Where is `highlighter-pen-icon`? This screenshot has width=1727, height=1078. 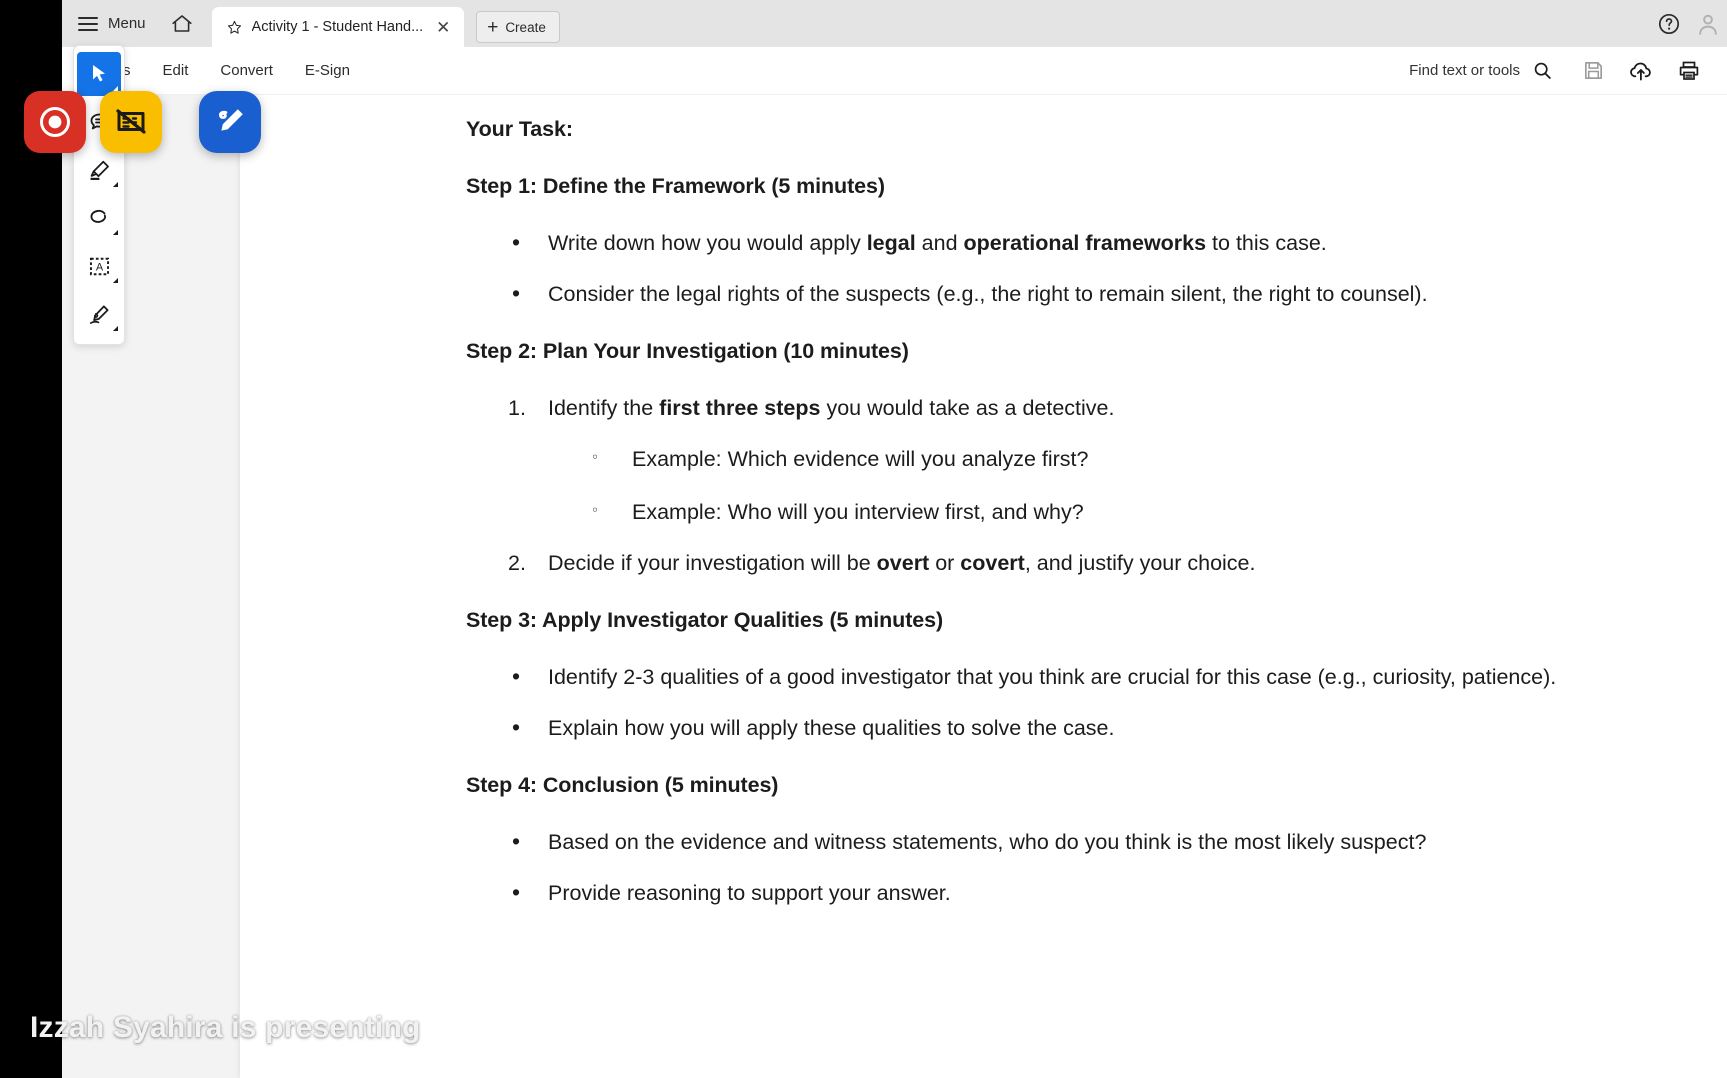 highlighter-pen-icon is located at coordinates (99, 170).